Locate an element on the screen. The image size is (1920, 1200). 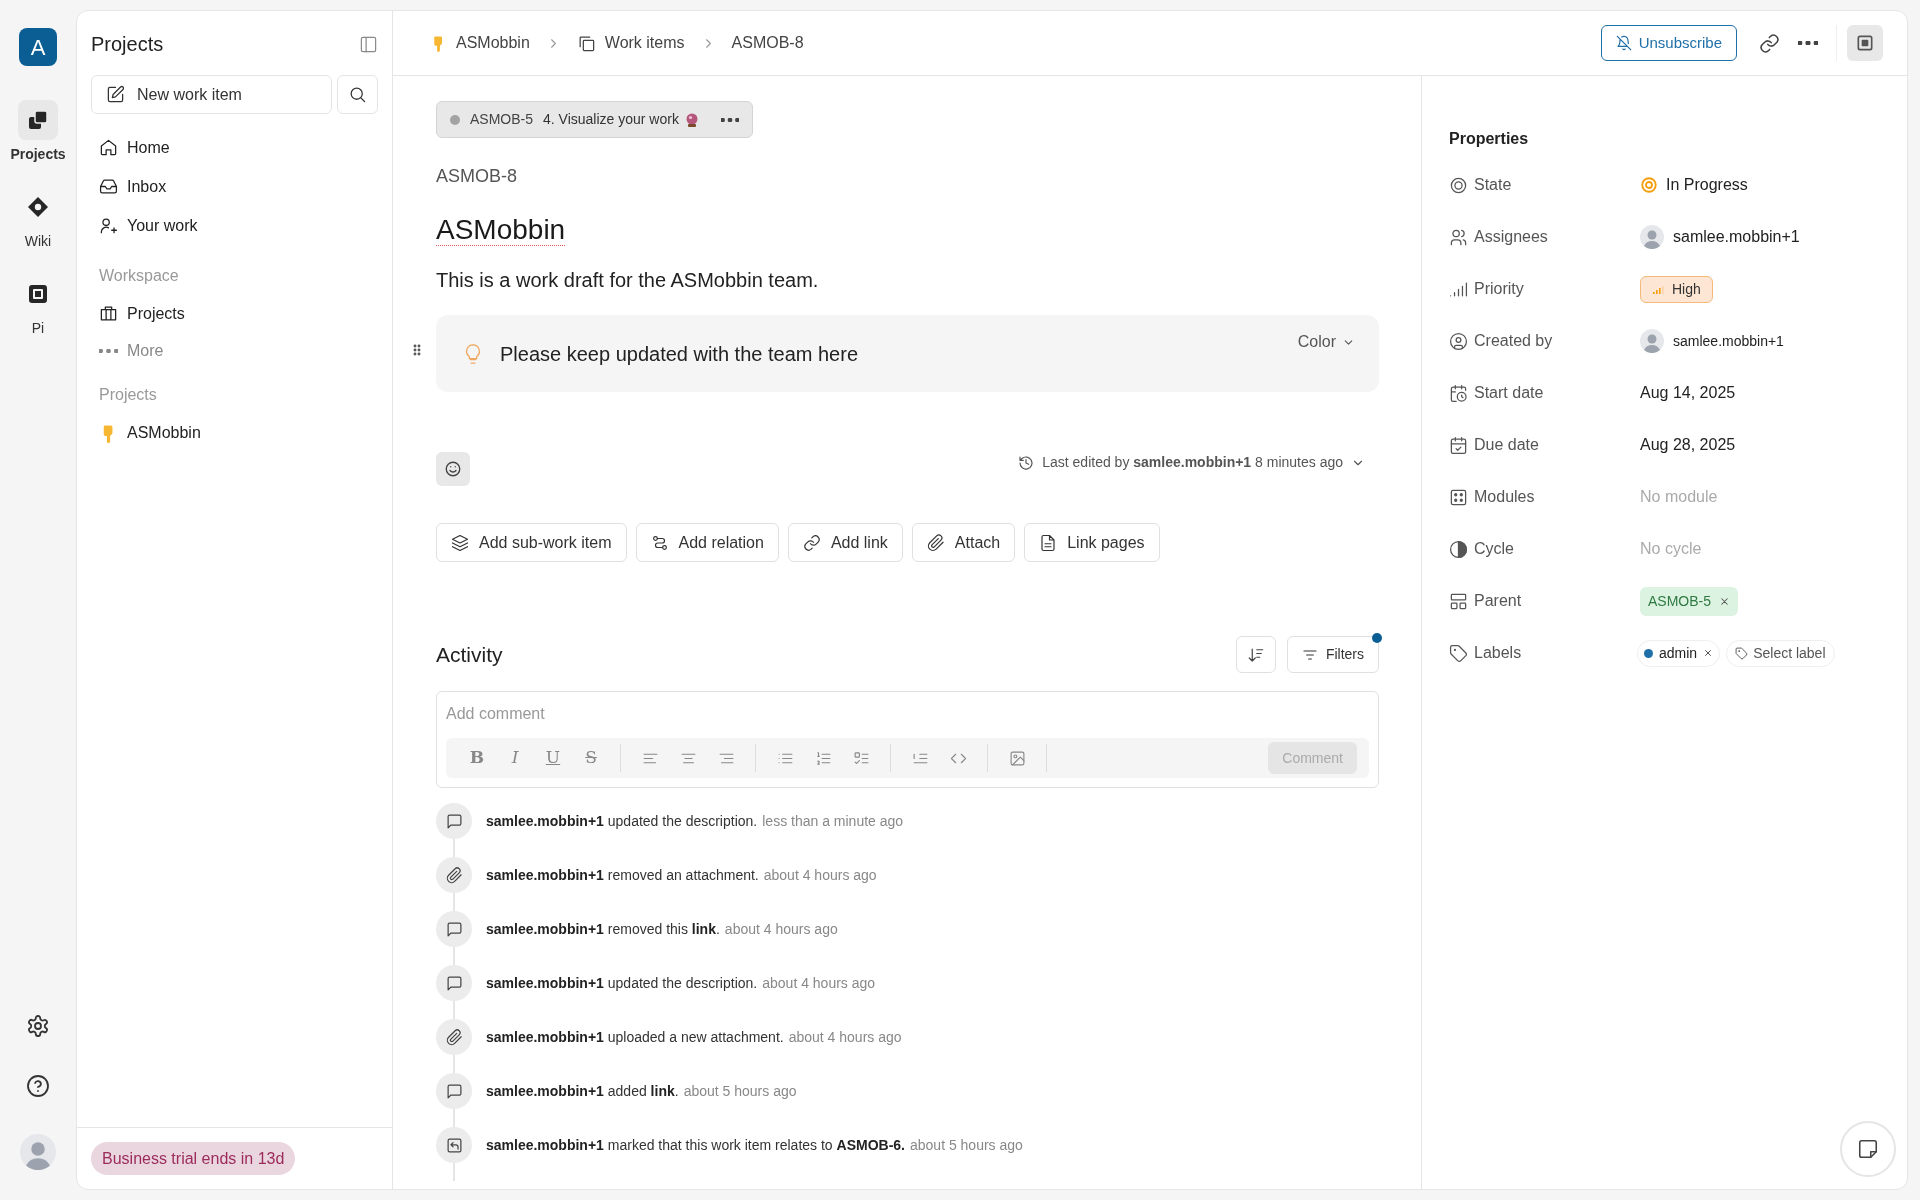
property-label: Parent is located at coordinates (1498, 601).